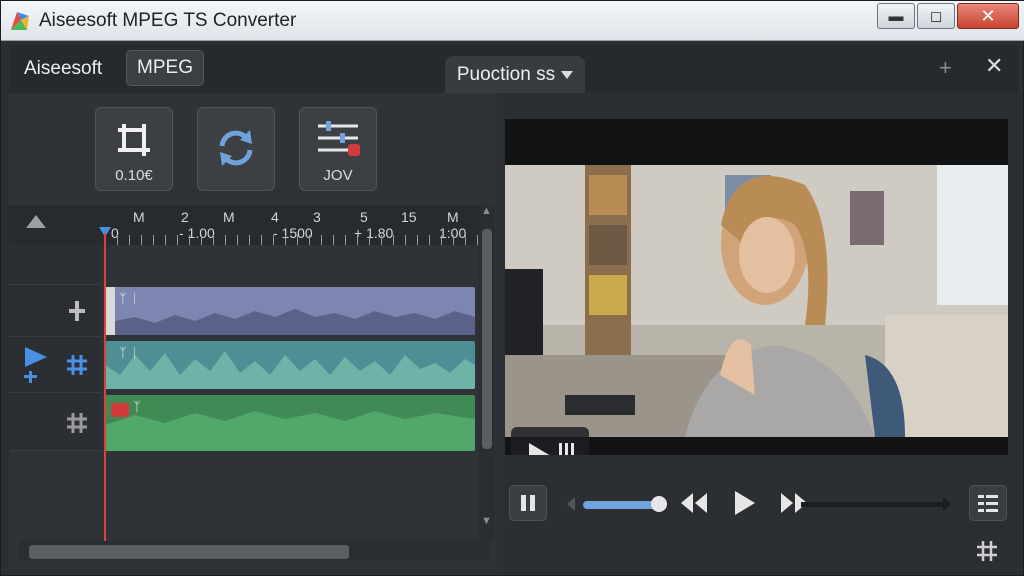  Describe the element at coordinates (36, 365) in the screenshot. I see `add-track-icon` at that location.